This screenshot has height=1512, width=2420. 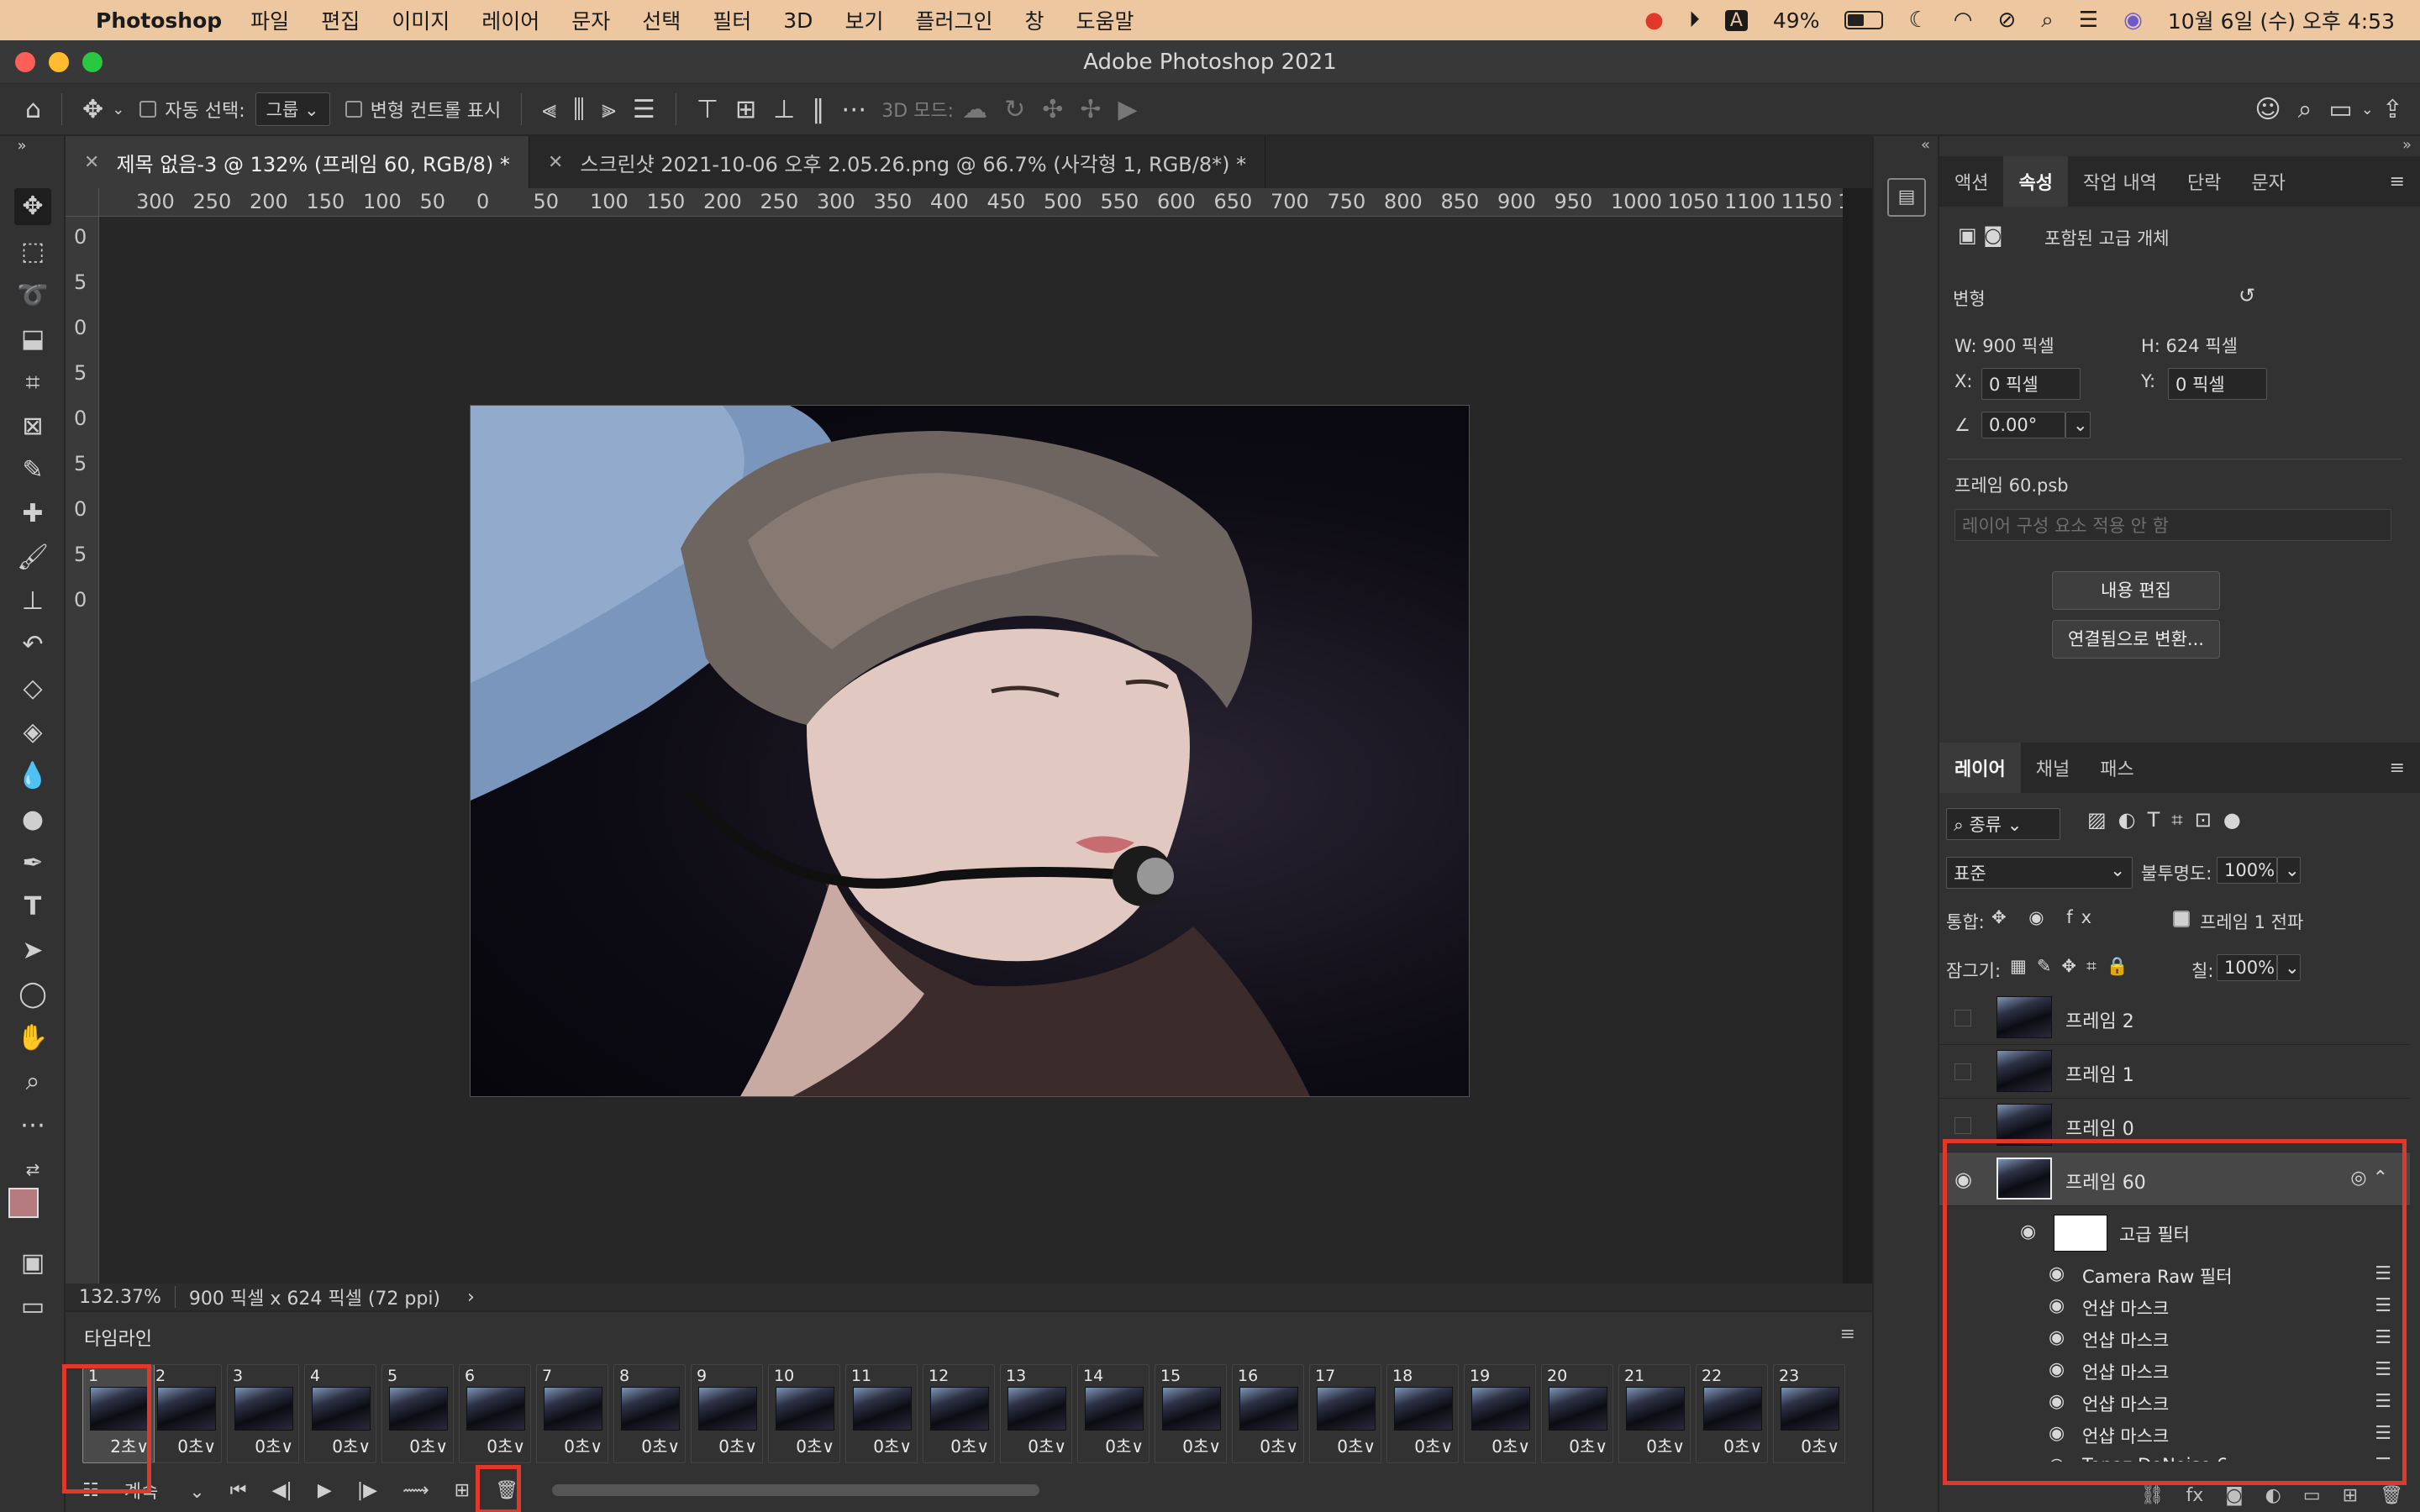 I want to click on layer-row-frame-0: 프레임 0, so click(x=2174, y=1125).